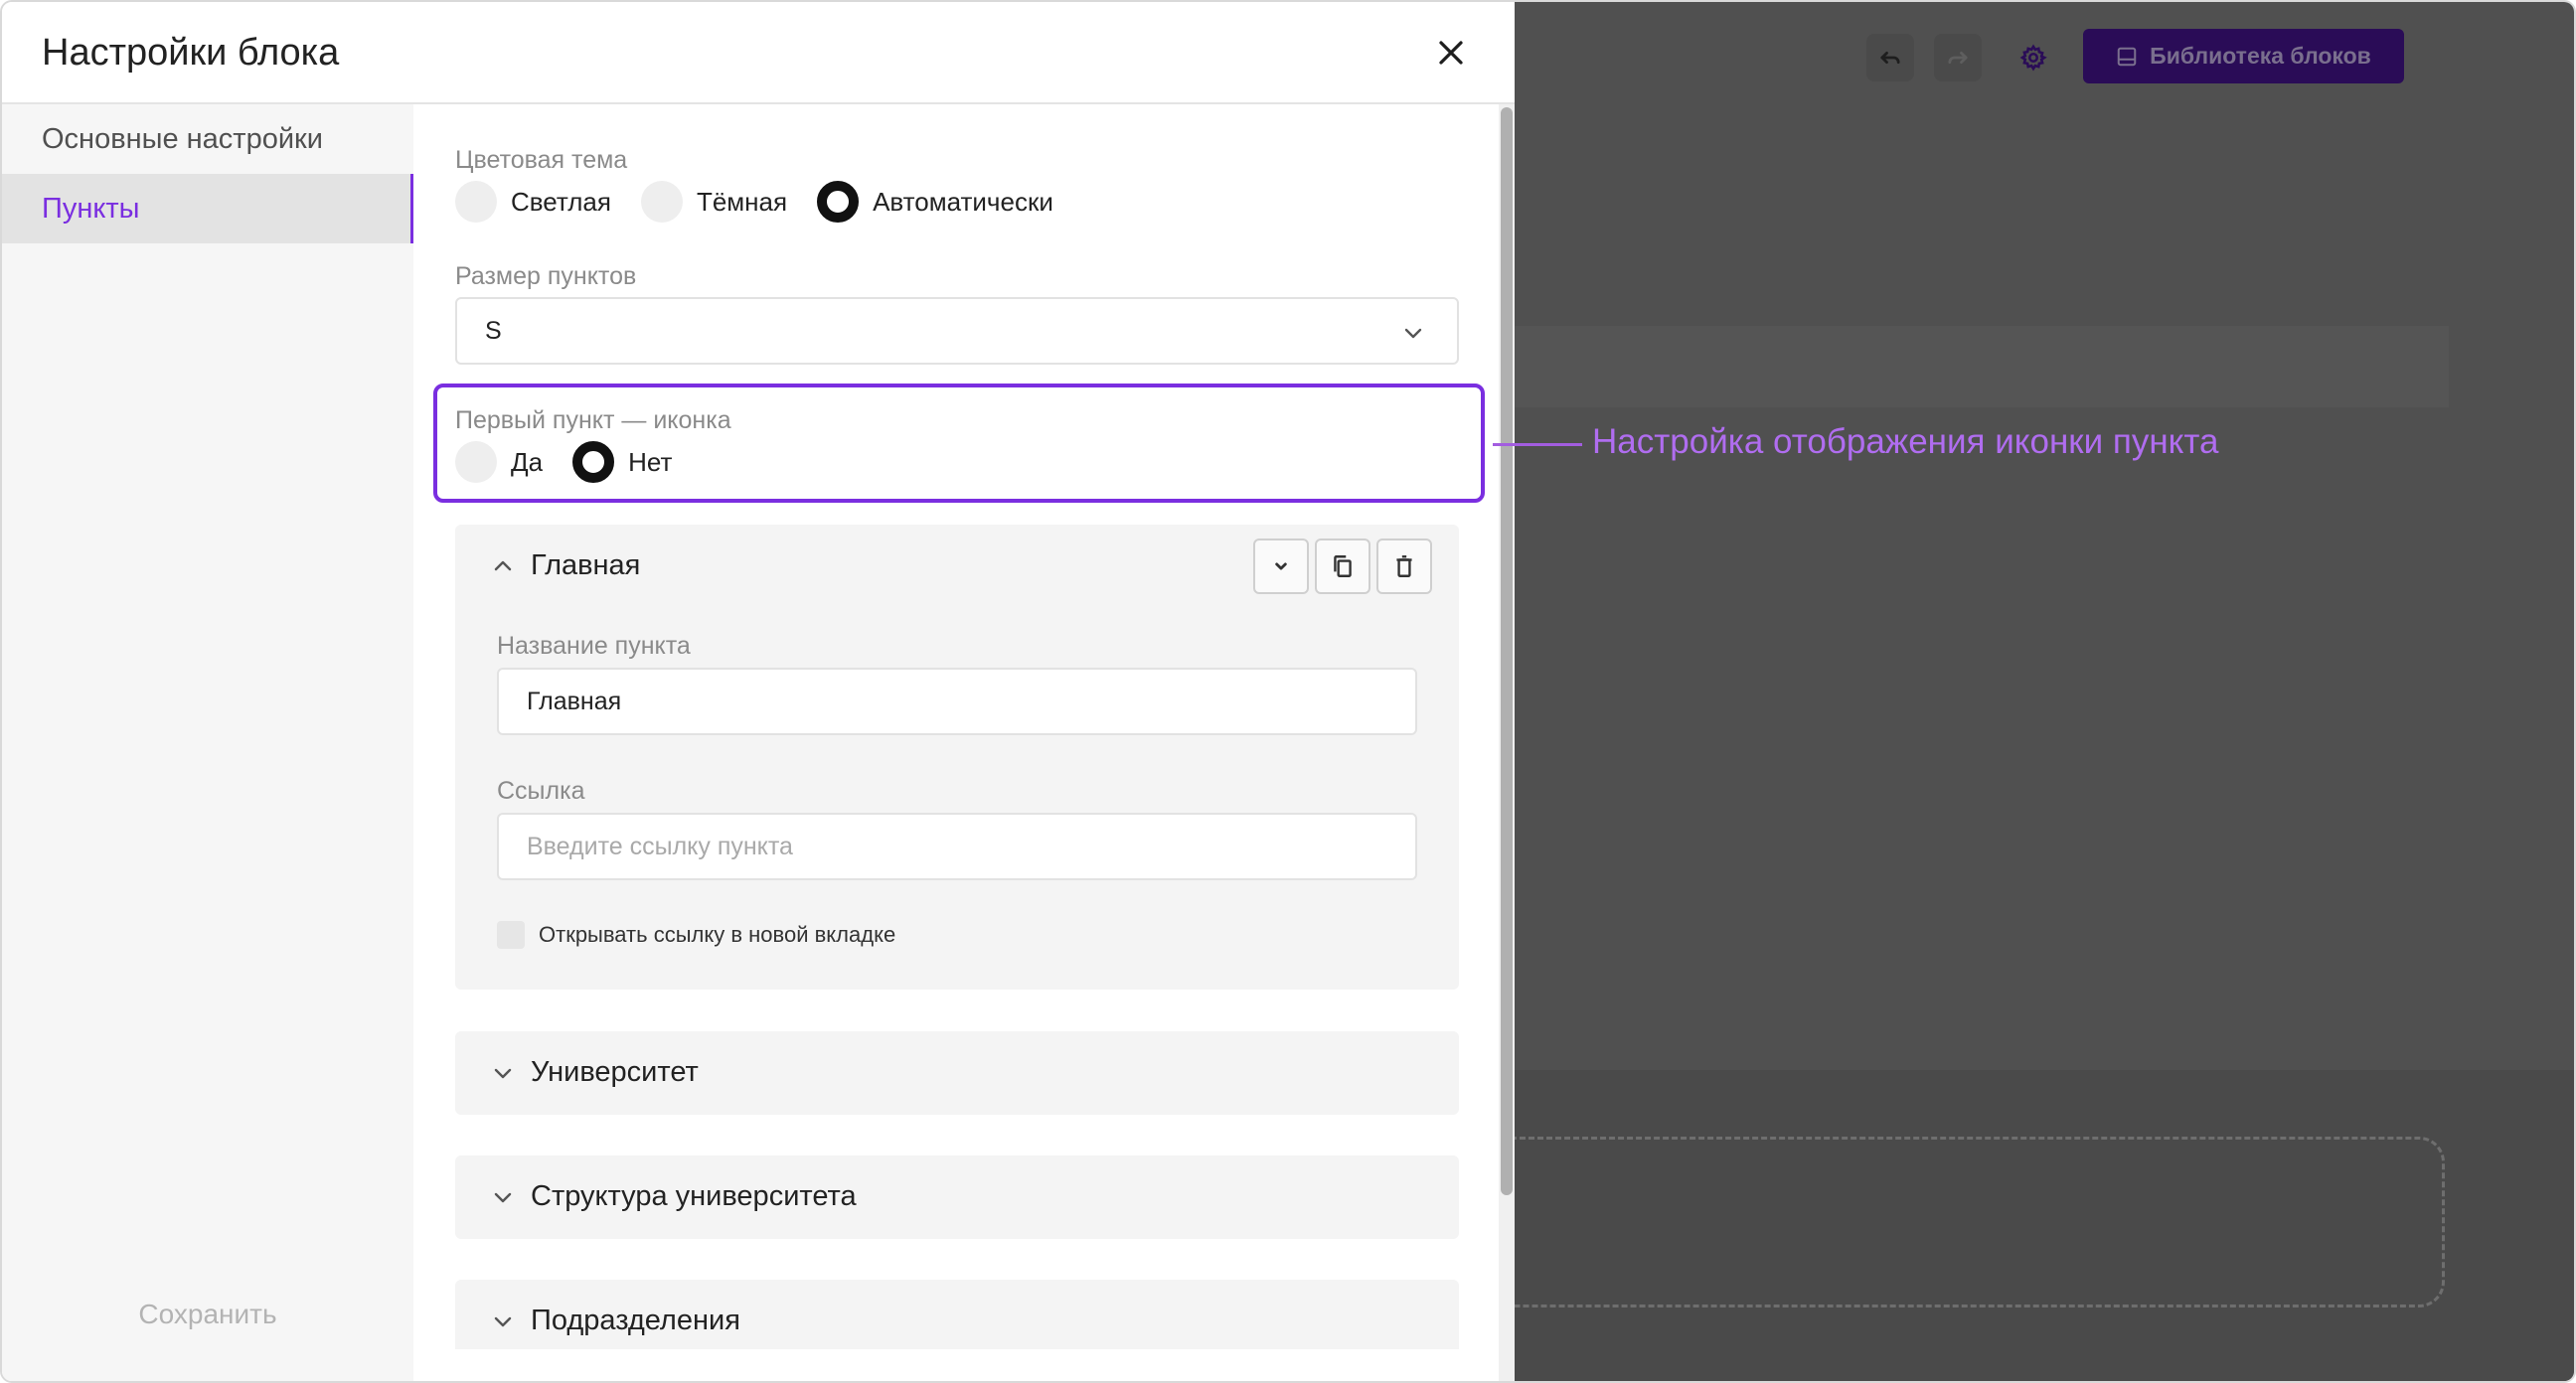 The image size is (2576, 1383). I want to click on radio-auto: Автоматически, so click(935, 202).